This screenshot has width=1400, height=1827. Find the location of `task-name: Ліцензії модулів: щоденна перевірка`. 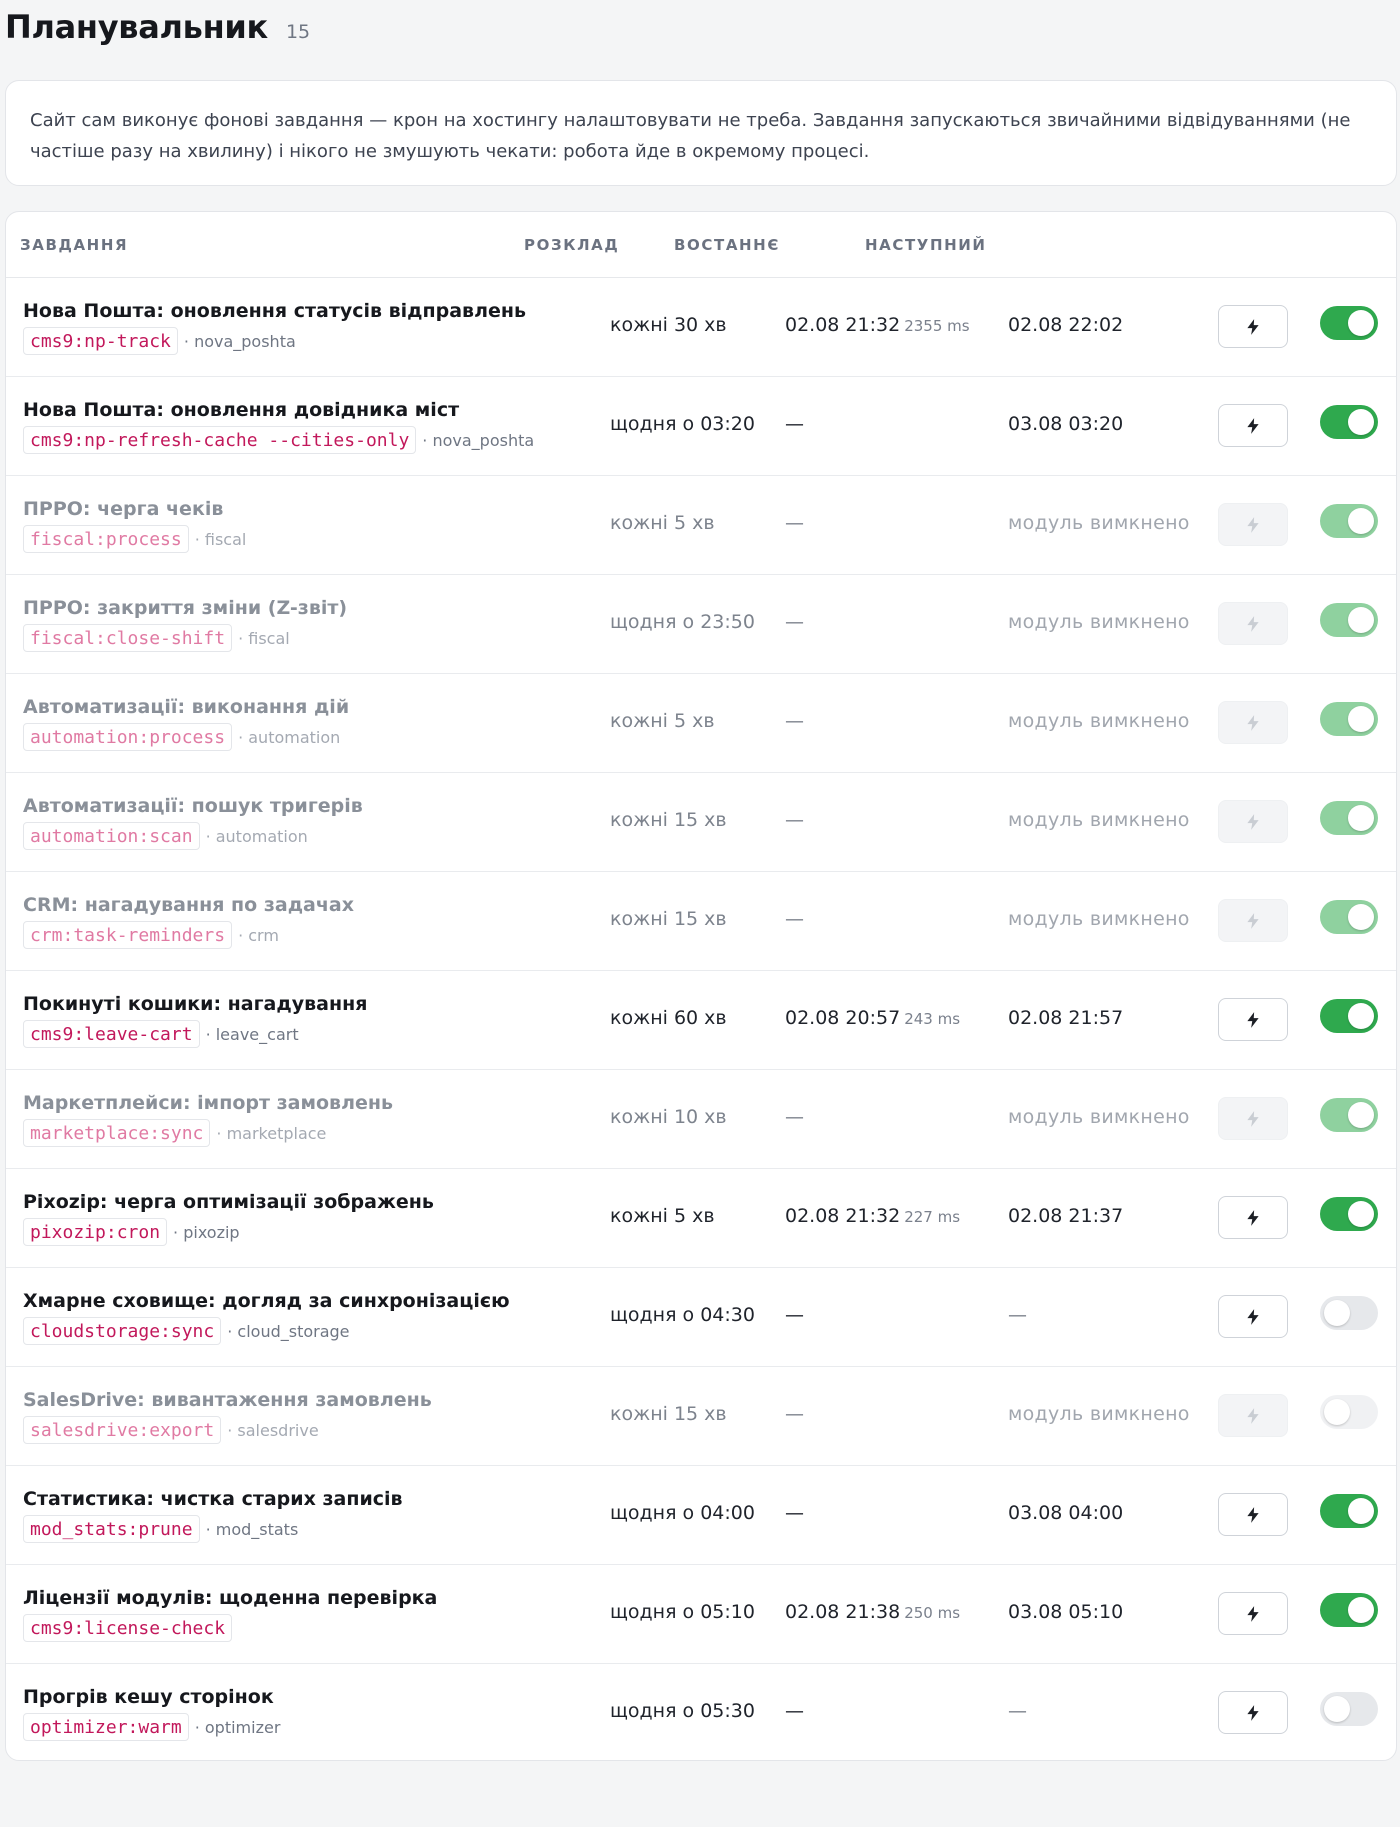

task-name: Ліцензії модулів: щоденна перевірка is located at coordinates (230, 1598).